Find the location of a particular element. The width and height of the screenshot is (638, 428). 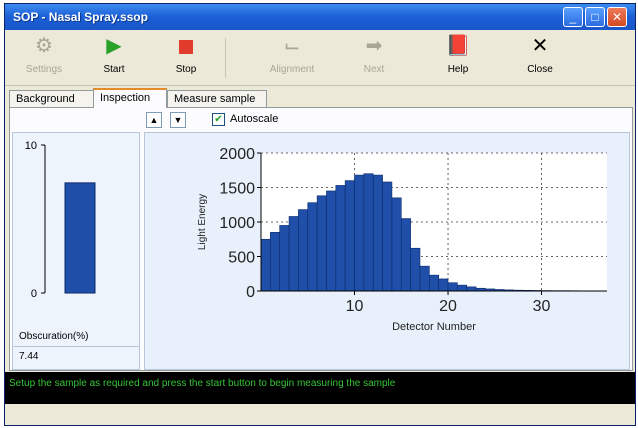

close-button: ✕ Close is located at coordinates (540, 57).